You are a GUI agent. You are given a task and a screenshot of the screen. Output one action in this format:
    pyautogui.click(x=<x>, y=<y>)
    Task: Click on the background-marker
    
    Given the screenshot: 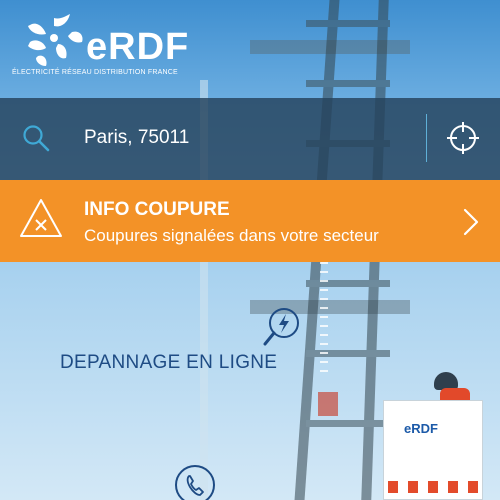 What is the action you would take?
    pyautogui.click(x=328, y=404)
    